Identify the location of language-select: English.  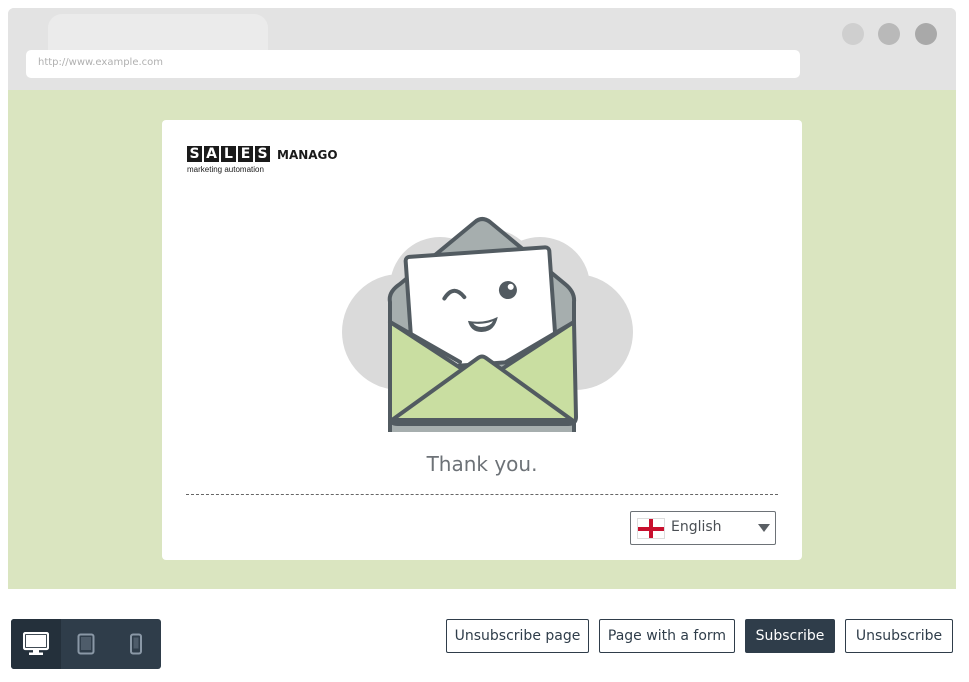
(703, 528).